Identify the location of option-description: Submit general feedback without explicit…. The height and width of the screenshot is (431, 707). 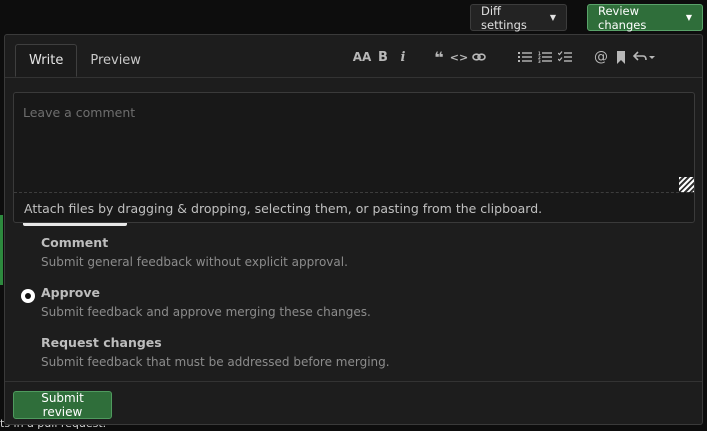
(194, 262).